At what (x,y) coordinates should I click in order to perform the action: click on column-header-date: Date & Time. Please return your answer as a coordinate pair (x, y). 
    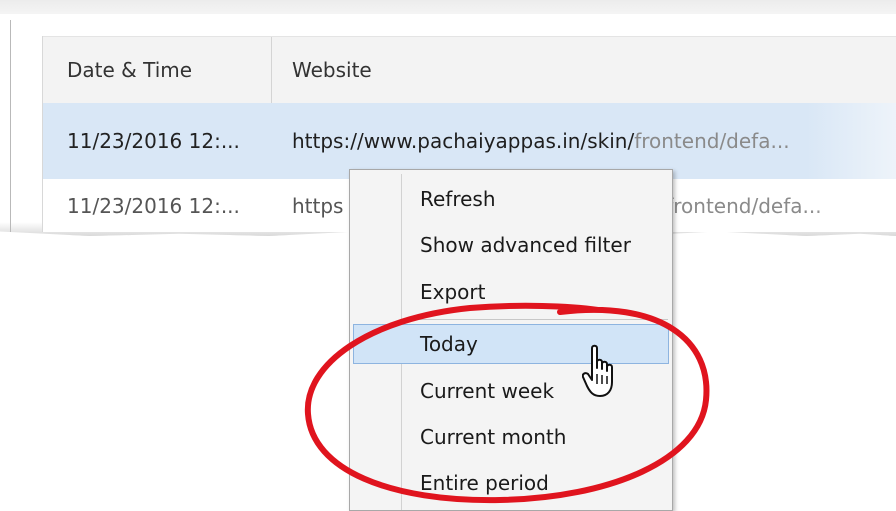
    Looking at the image, I should click on (157, 70).